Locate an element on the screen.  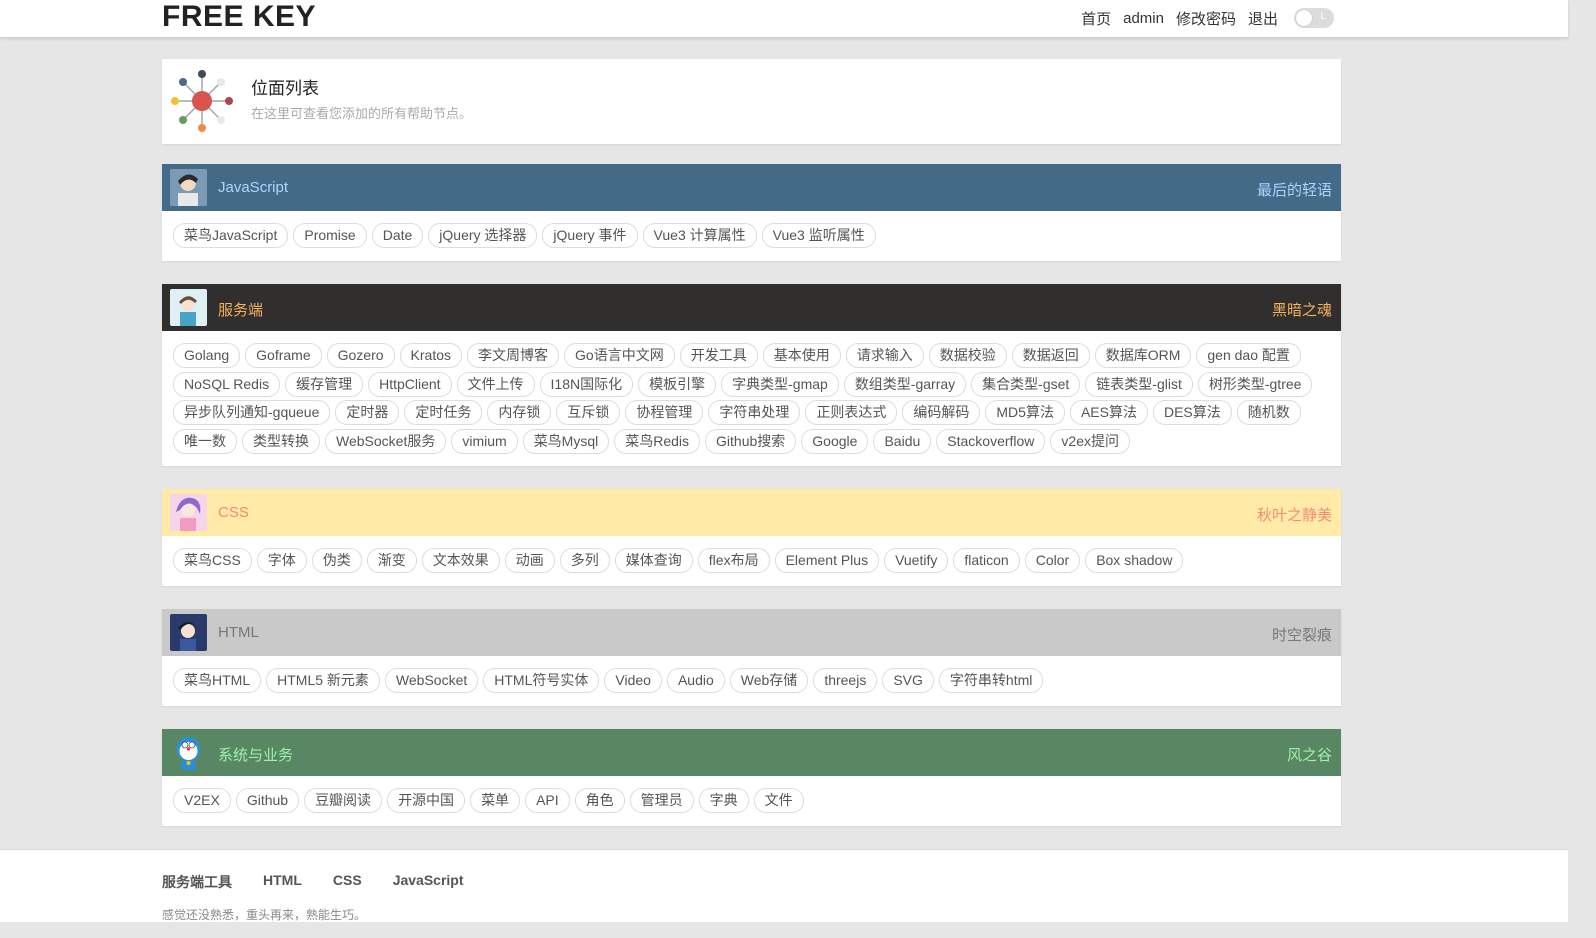
tag-link: Go语言中文网 is located at coordinates (619, 355).